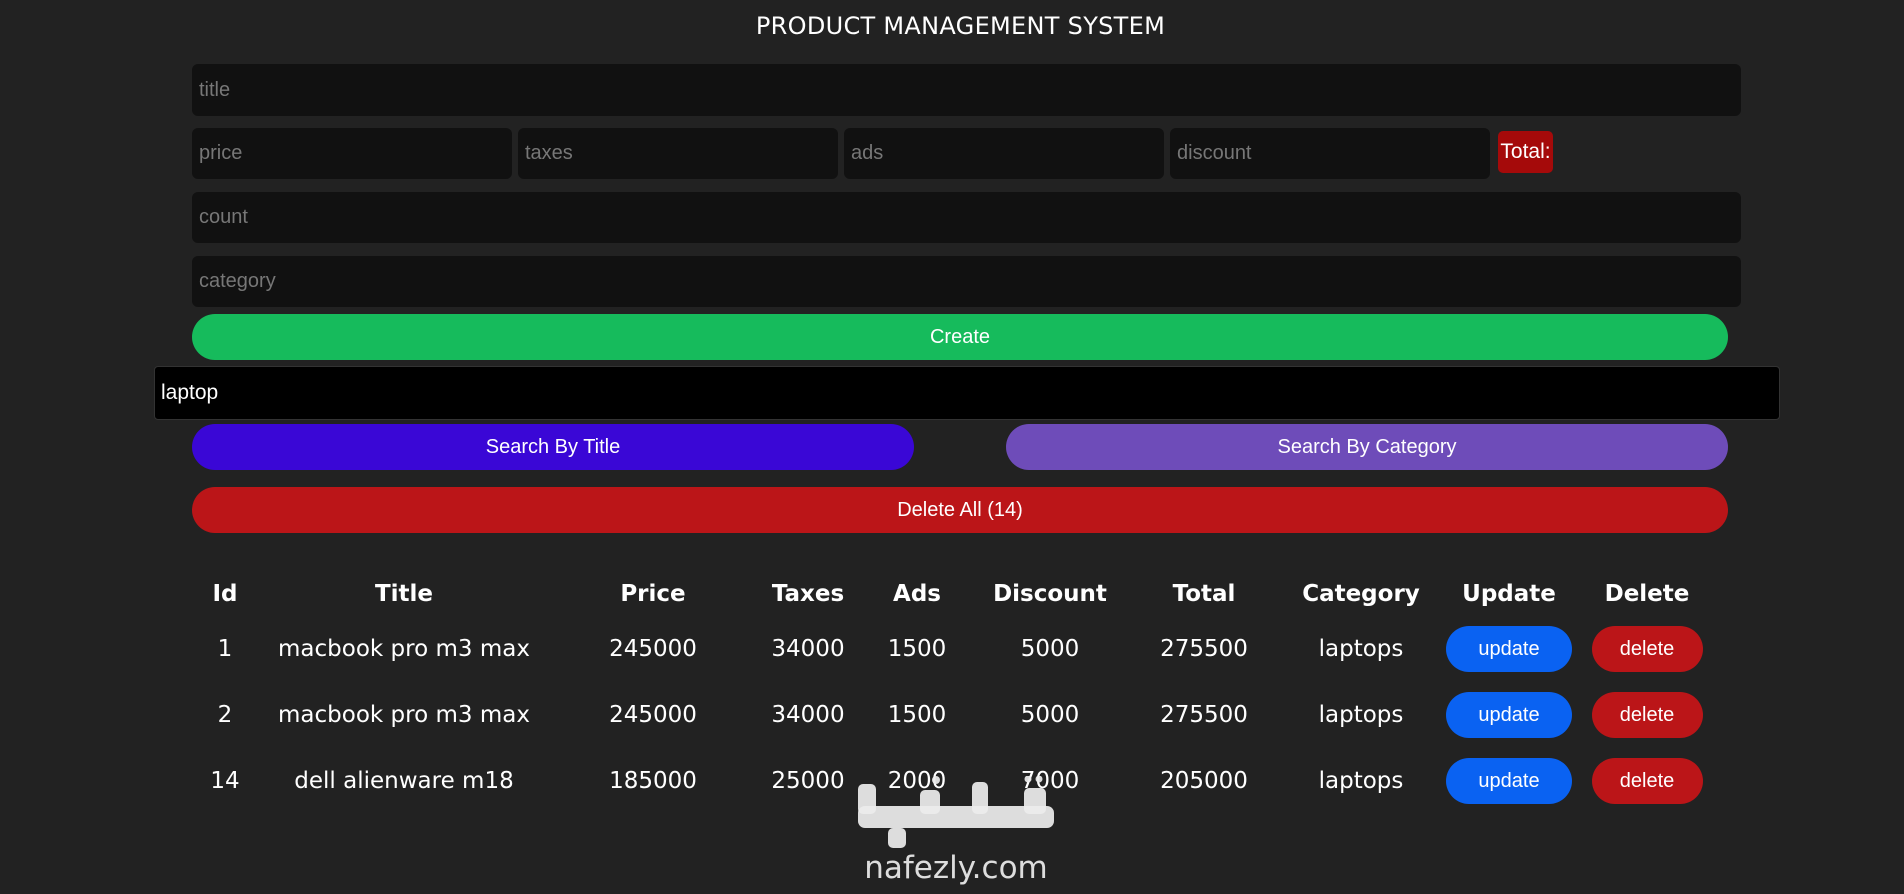  Describe the element at coordinates (960, 26) in the screenshot. I see `page-title: PRODUCT MANAGEMENT SYSTEM` at that location.